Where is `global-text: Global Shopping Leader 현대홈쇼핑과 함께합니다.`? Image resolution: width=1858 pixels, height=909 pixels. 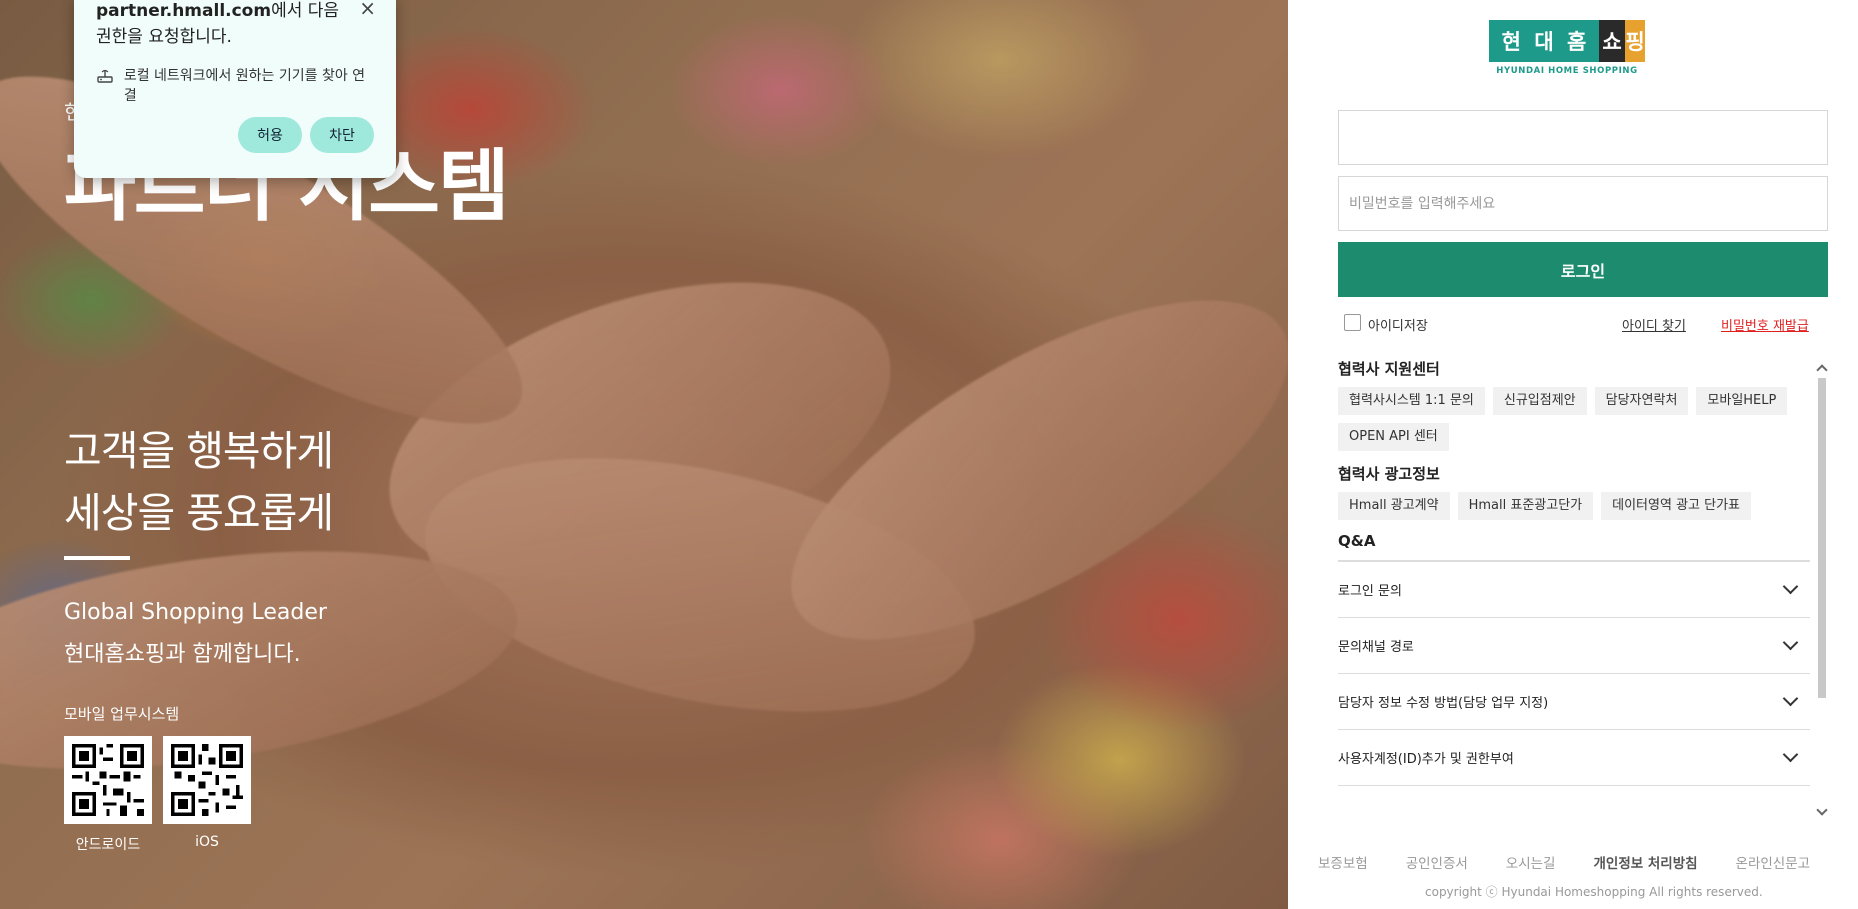
global-text: Global Shopping Leader 현대홈쇼핑과 함께합니다. is located at coordinates (195, 634).